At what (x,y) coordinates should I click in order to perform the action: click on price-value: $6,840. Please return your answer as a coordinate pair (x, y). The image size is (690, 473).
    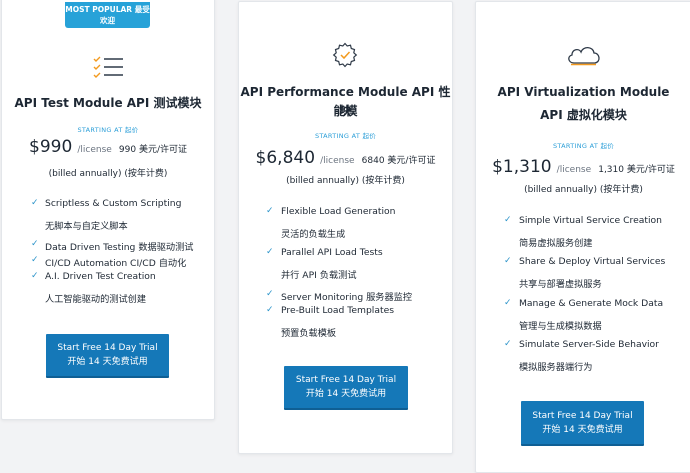
    Looking at the image, I should click on (285, 158).